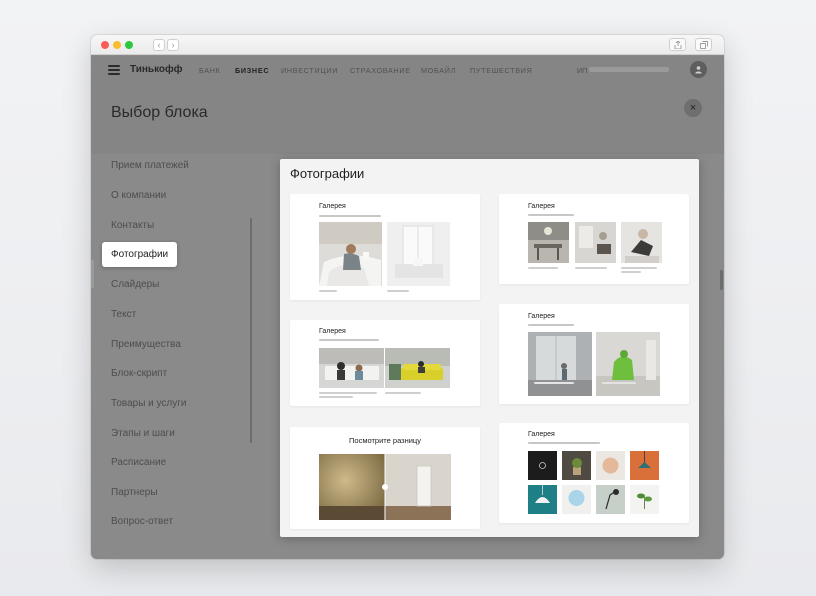 The height and width of the screenshot is (596, 816). What do you see at coordinates (117, 45) in the screenshot?
I see `minimize-window-button` at bounding box center [117, 45].